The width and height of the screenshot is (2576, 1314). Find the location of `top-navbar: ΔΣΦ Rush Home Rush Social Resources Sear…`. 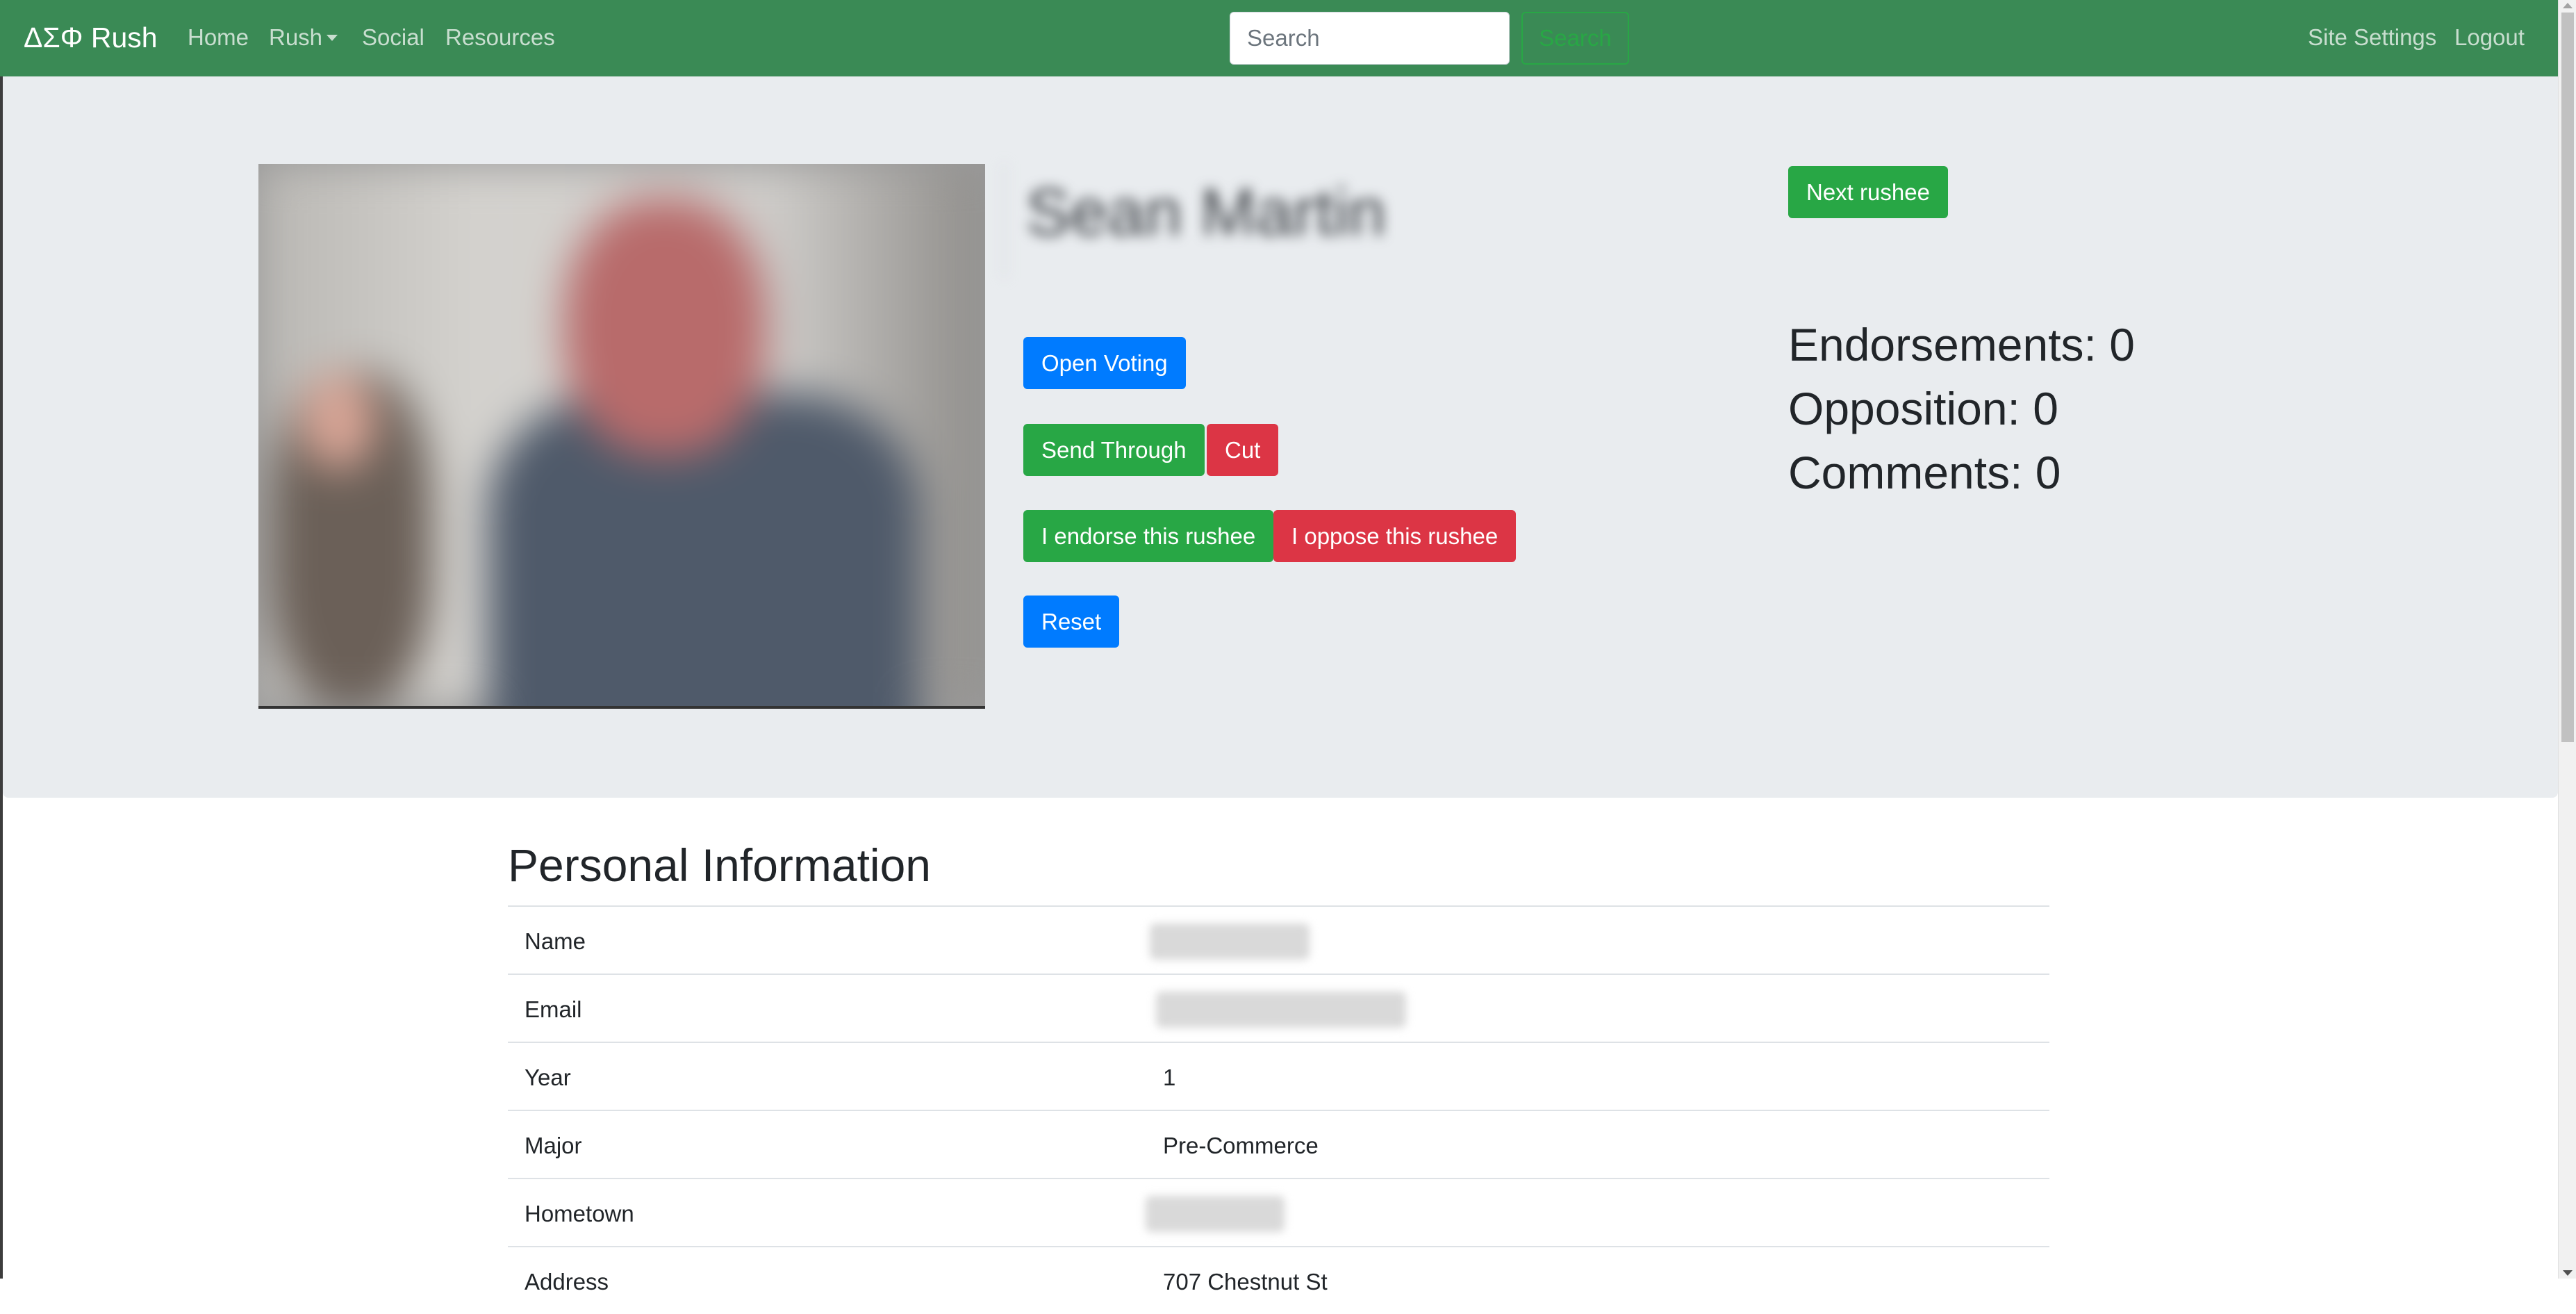

top-navbar: ΔΣΦ Rush Home Rush Social Resources Sear… is located at coordinates (1279, 38).